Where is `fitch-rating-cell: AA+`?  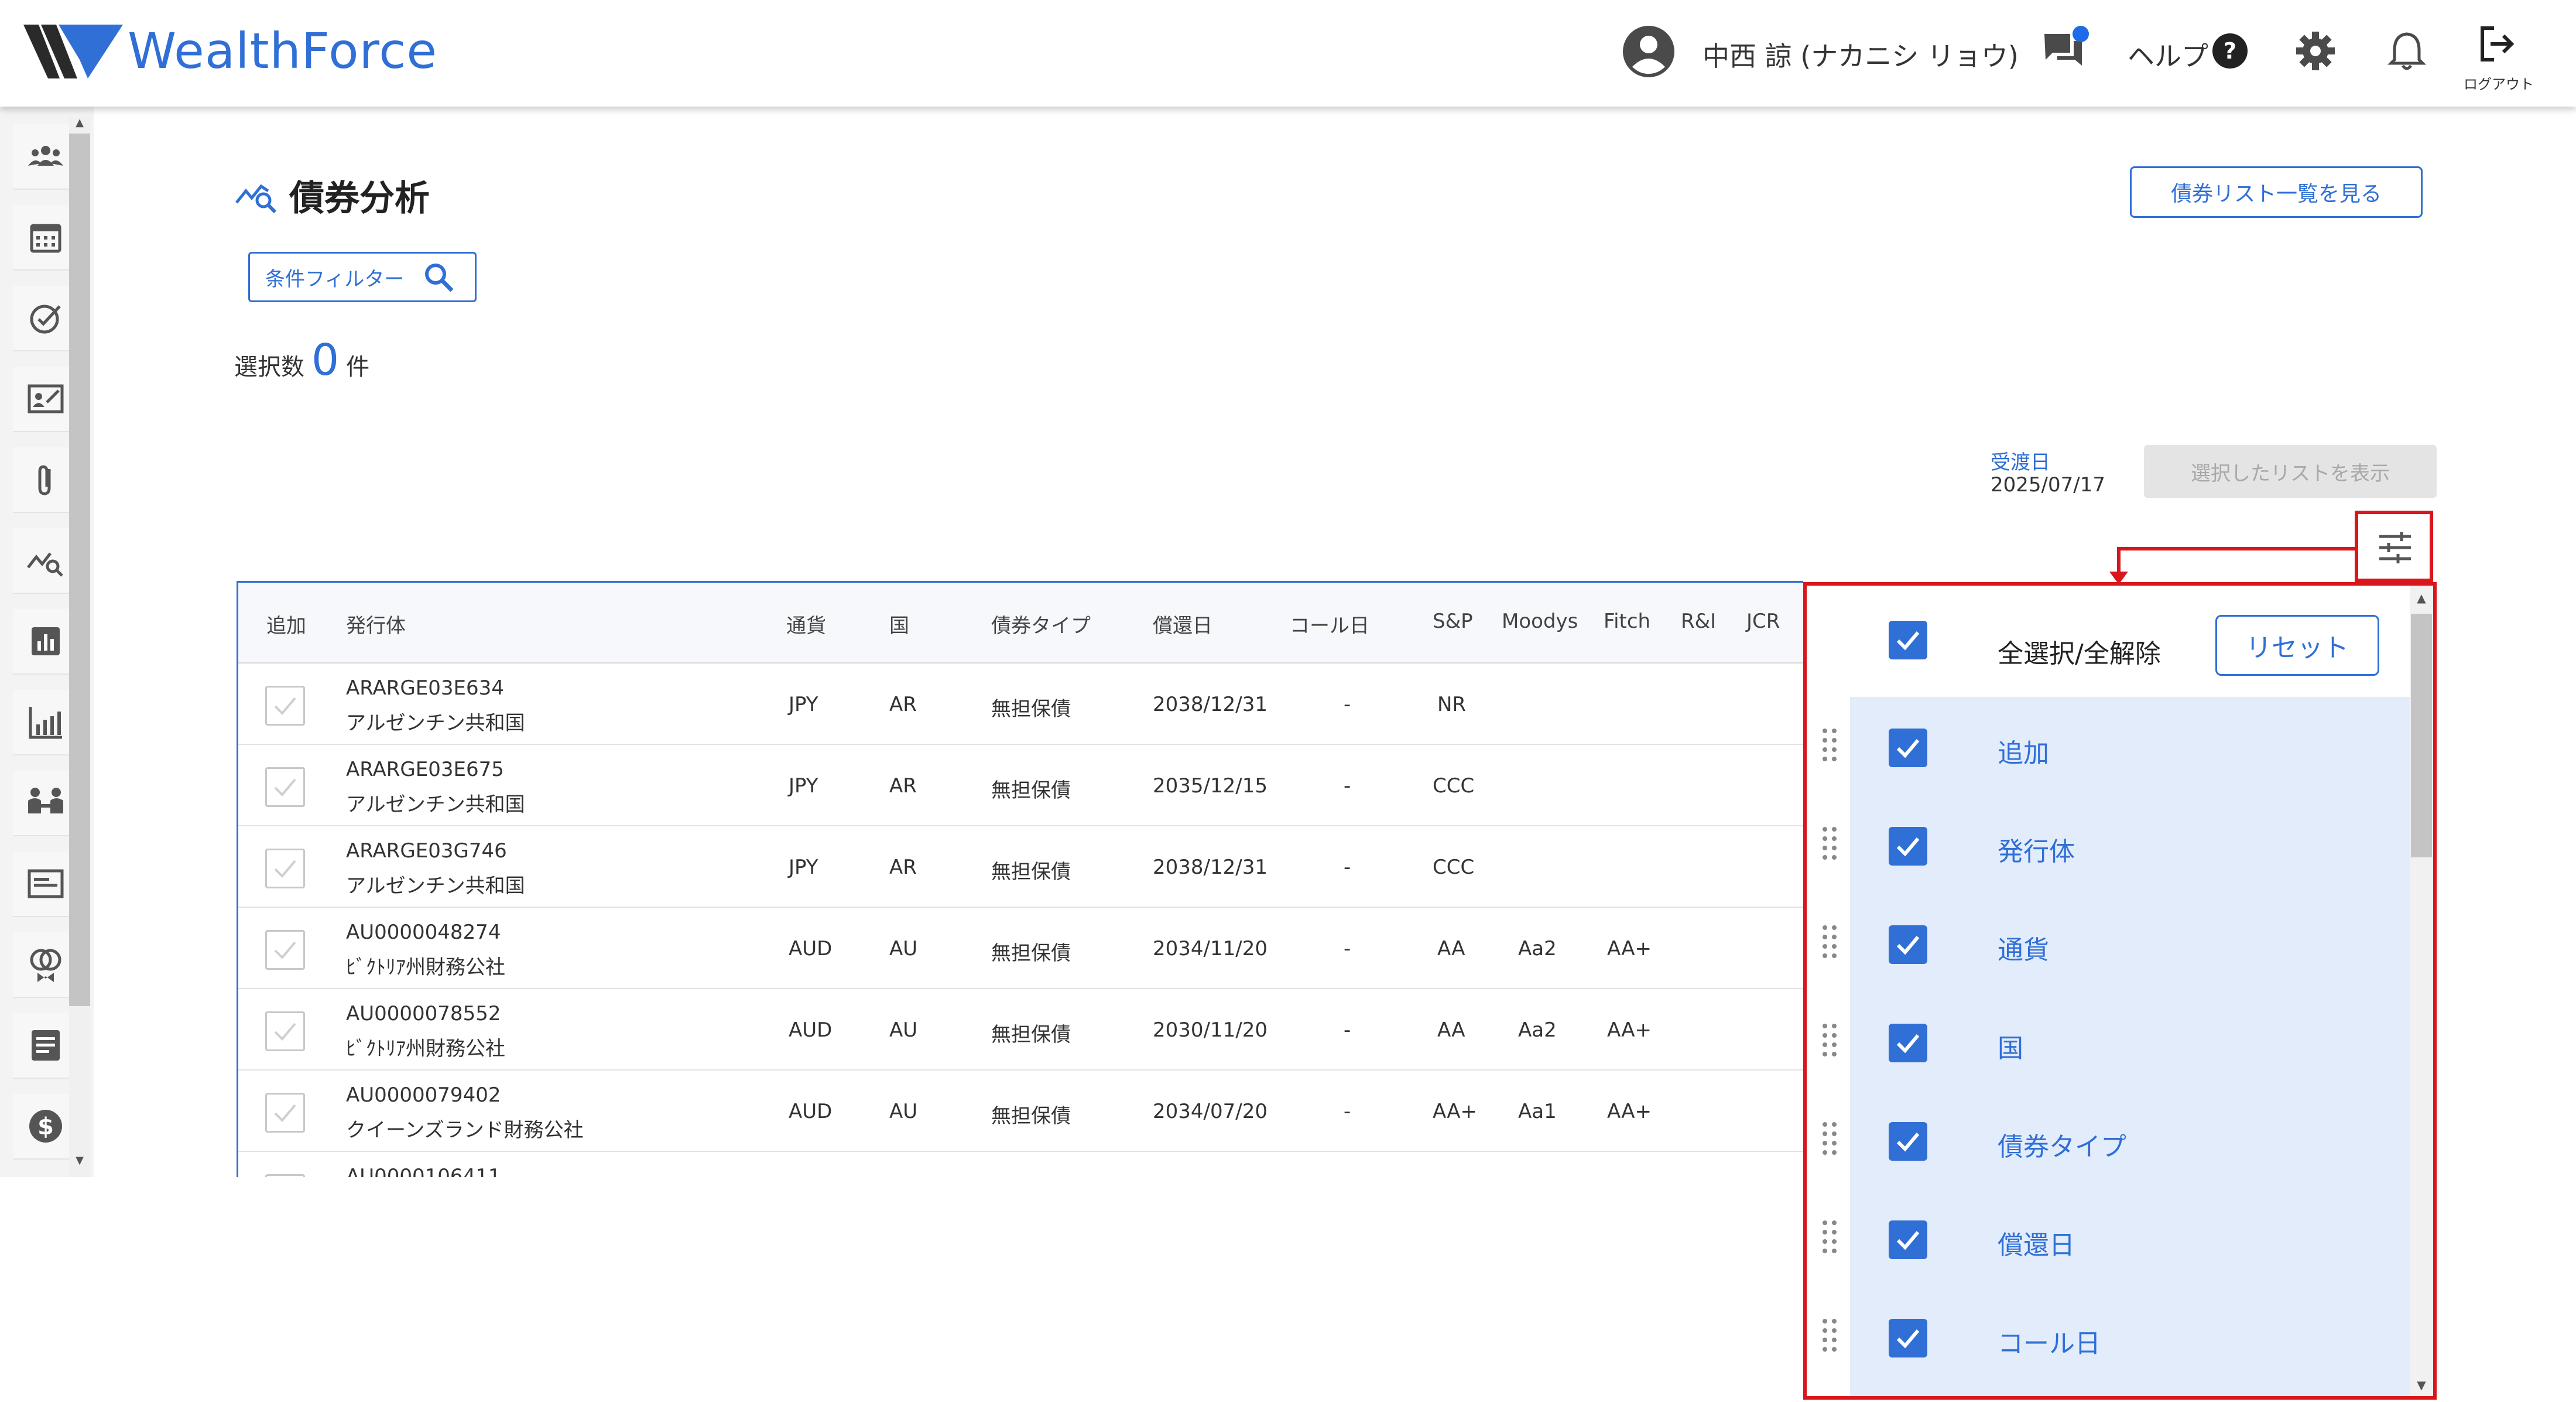 fitch-rating-cell: AA+ is located at coordinates (1629, 948).